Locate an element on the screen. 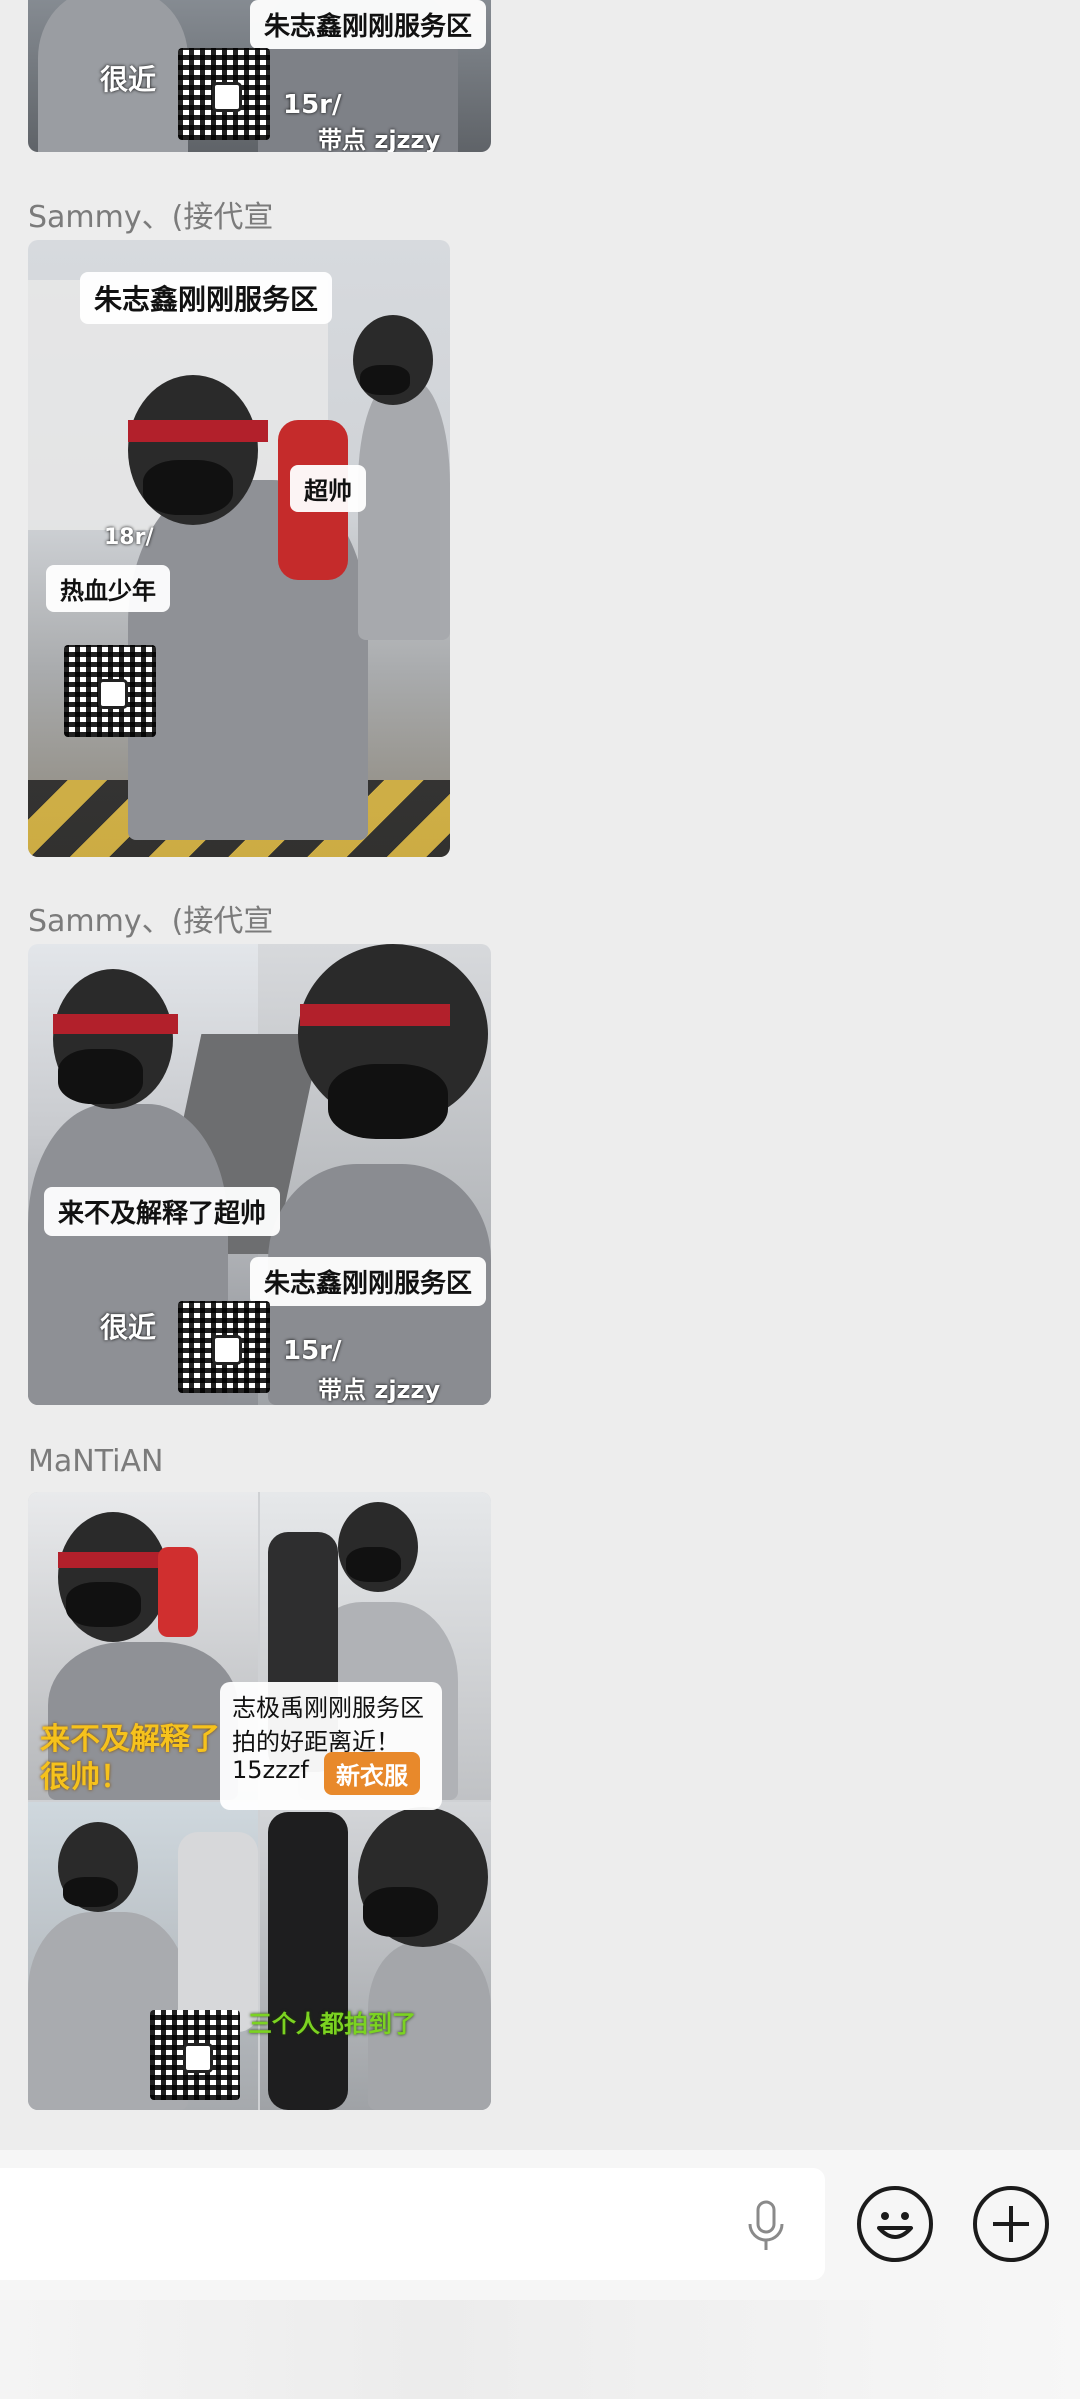  orange-label: 新衣服 is located at coordinates (372, 1773).